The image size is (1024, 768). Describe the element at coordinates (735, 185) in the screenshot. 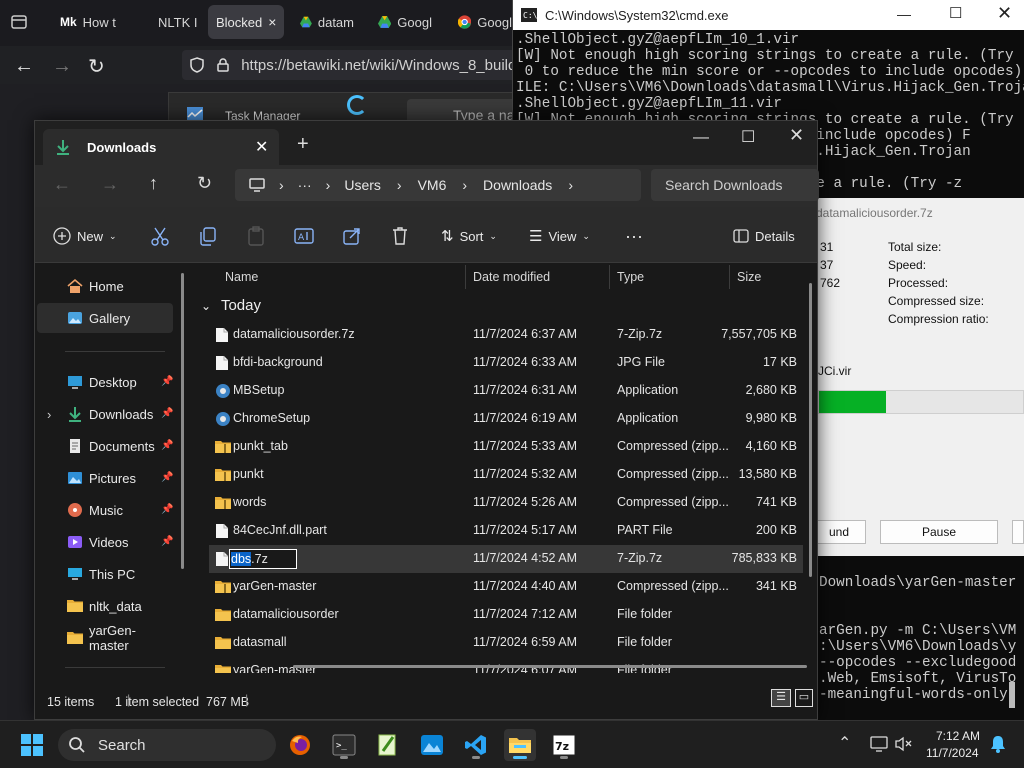

I see `search-input: Search Downloads` at that location.